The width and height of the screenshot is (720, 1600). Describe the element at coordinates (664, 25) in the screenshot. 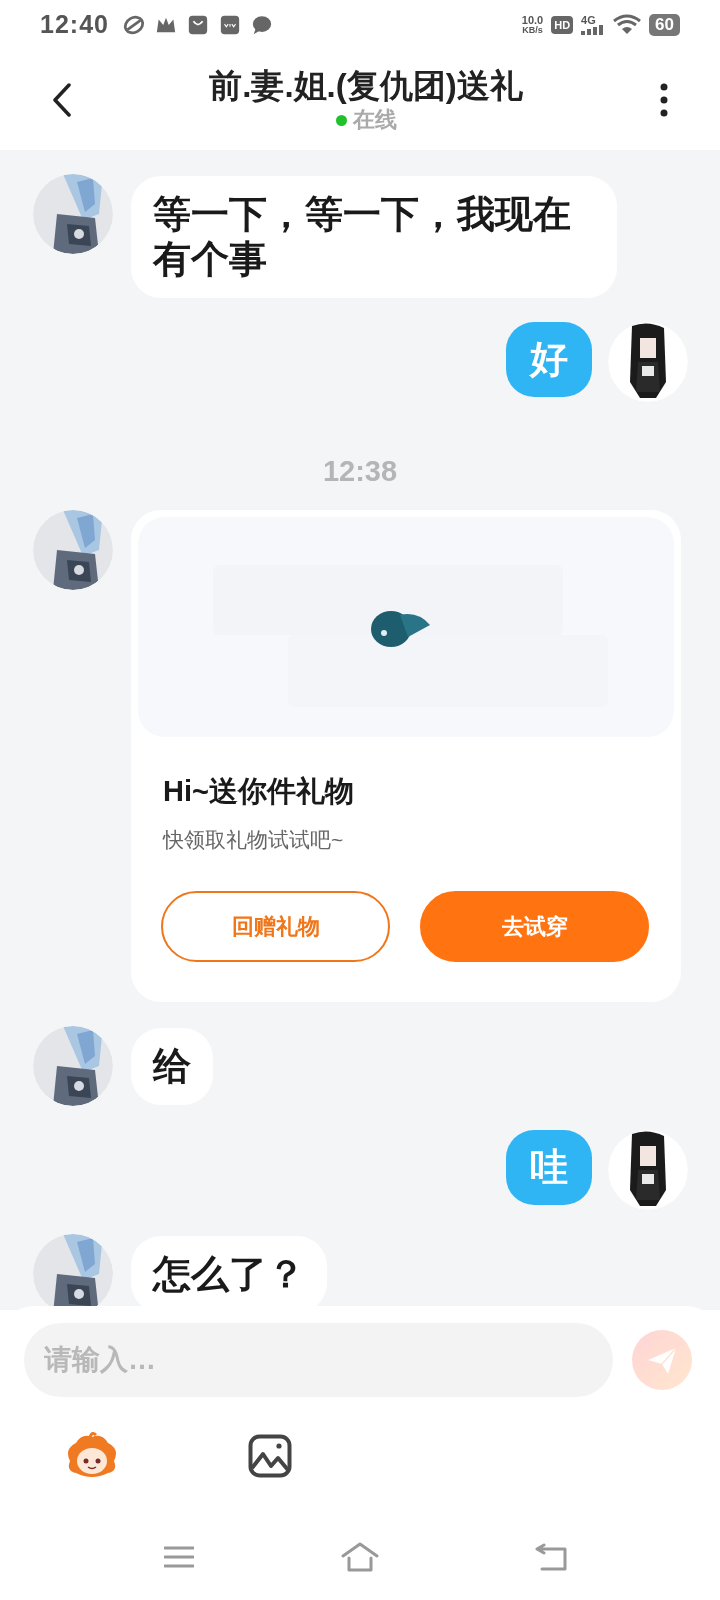

I see `battery-level: 60` at that location.